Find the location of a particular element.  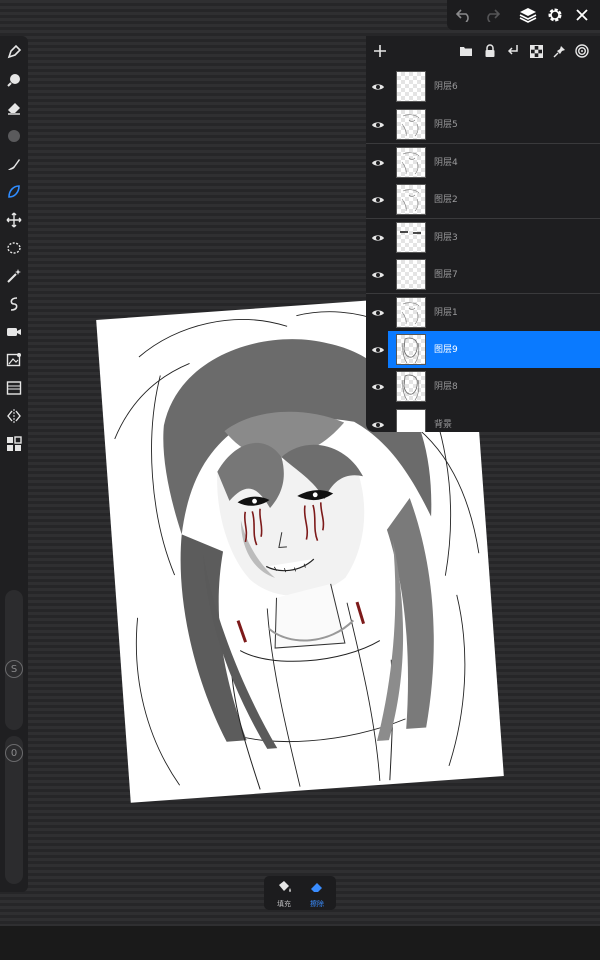

fill-button: 填充 is located at coordinates (284, 893).